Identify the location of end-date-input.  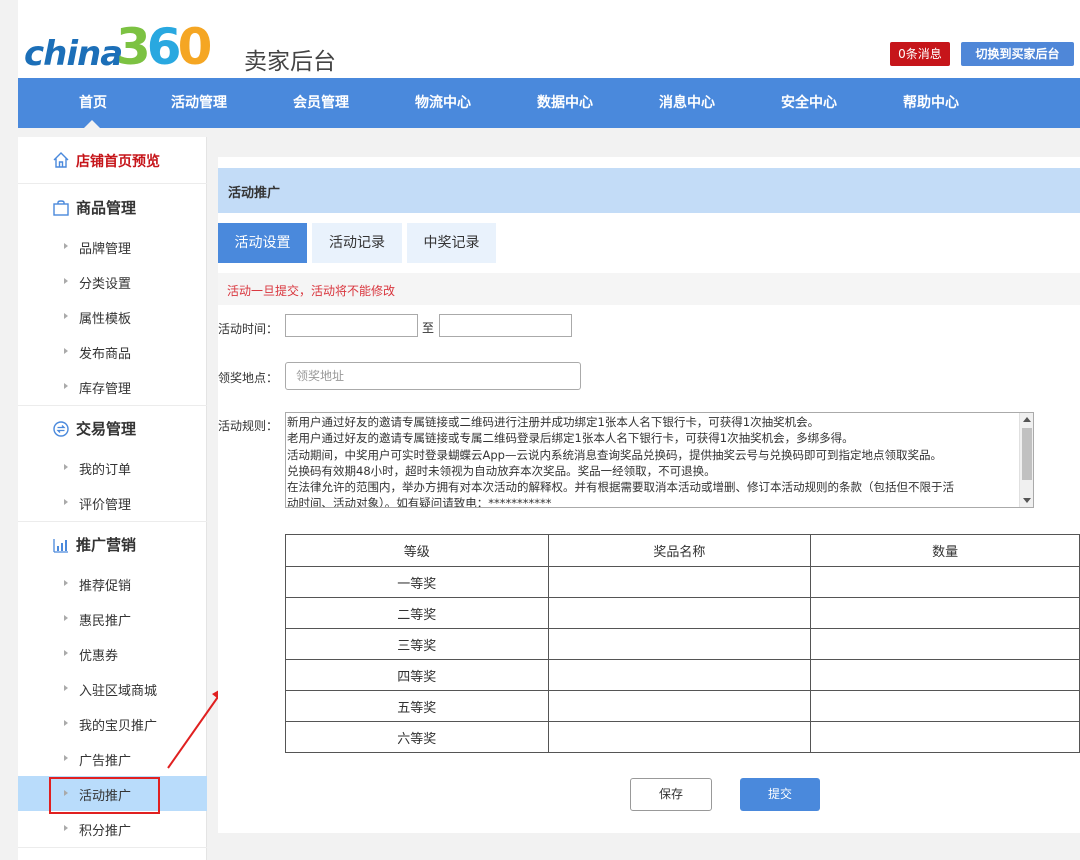
(505, 325).